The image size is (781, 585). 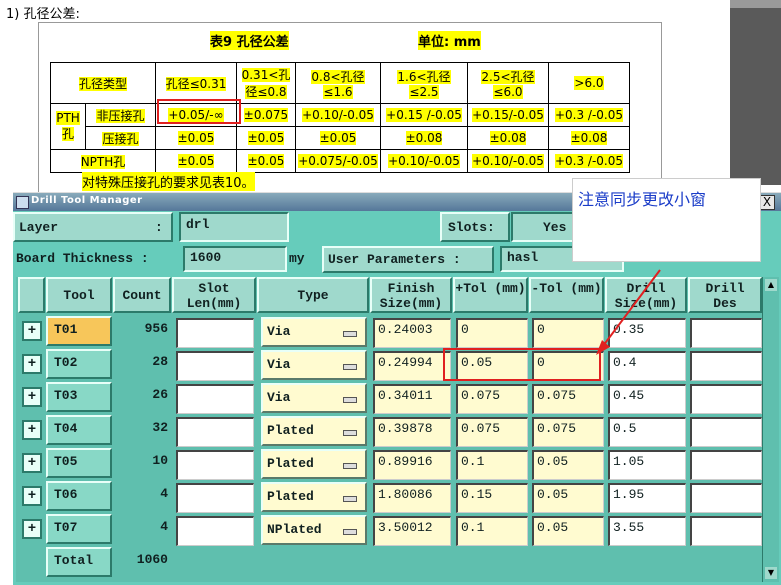 I want to click on annotation-arrow, so click(x=628, y=312).